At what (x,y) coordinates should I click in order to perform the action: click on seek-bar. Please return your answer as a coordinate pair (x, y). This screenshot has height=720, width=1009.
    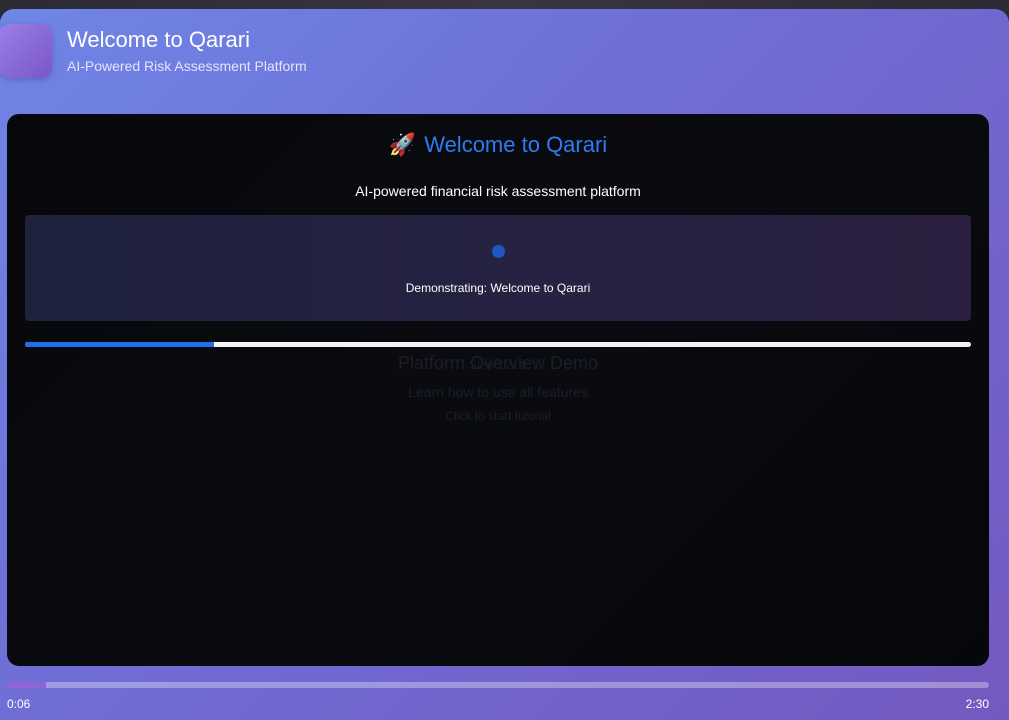
    Looking at the image, I should click on (498, 685).